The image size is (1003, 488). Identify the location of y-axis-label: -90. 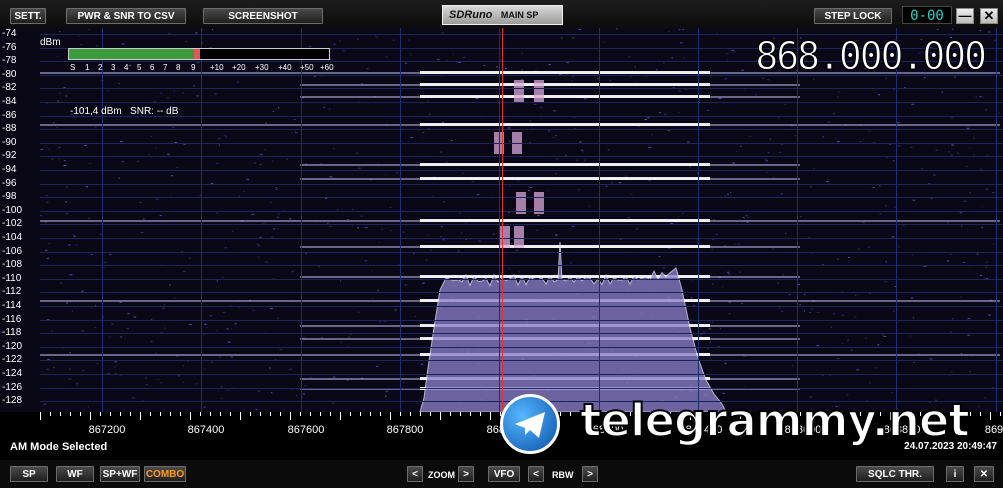
(9, 142).